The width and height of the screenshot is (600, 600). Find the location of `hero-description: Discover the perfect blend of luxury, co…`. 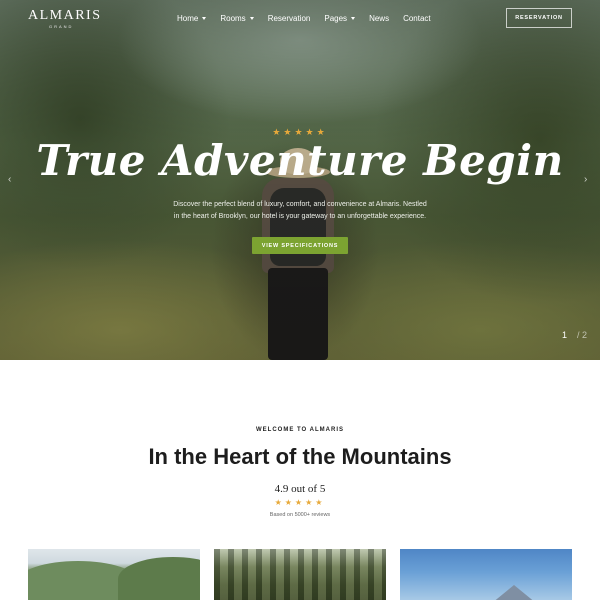

hero-description: Discover the perfect blend of luxury, co… is located at coordinates (300, 211).